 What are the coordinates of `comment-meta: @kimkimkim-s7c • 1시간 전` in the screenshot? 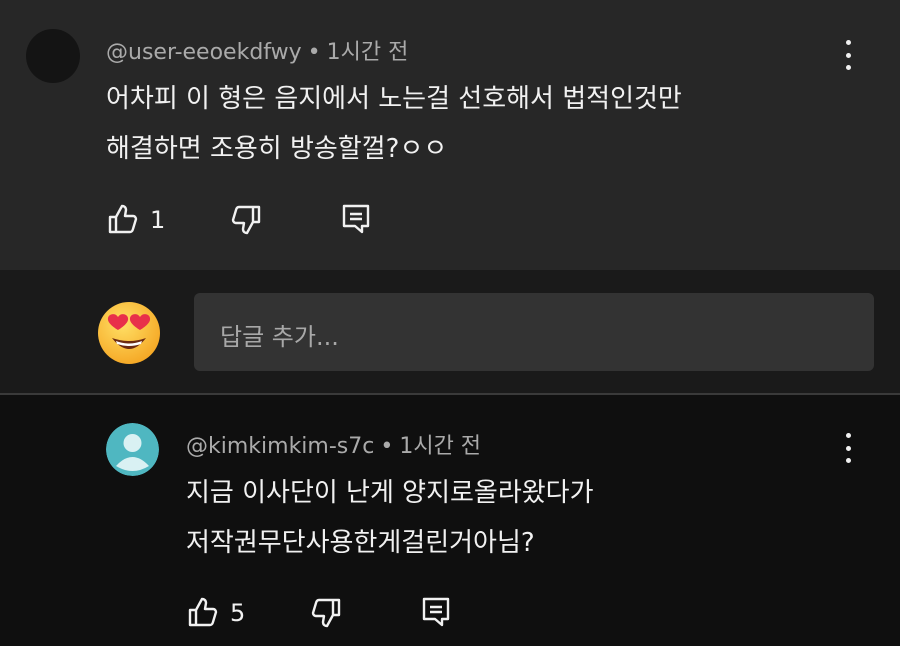 It's located at (333, 444).